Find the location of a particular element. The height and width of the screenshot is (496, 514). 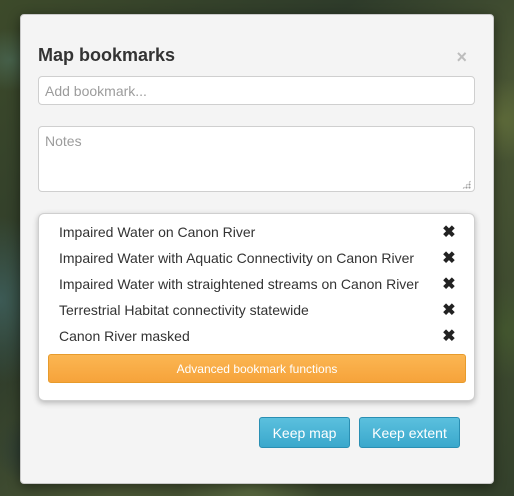

keep-map-button: Keep map is located at coordinates (304, 432).